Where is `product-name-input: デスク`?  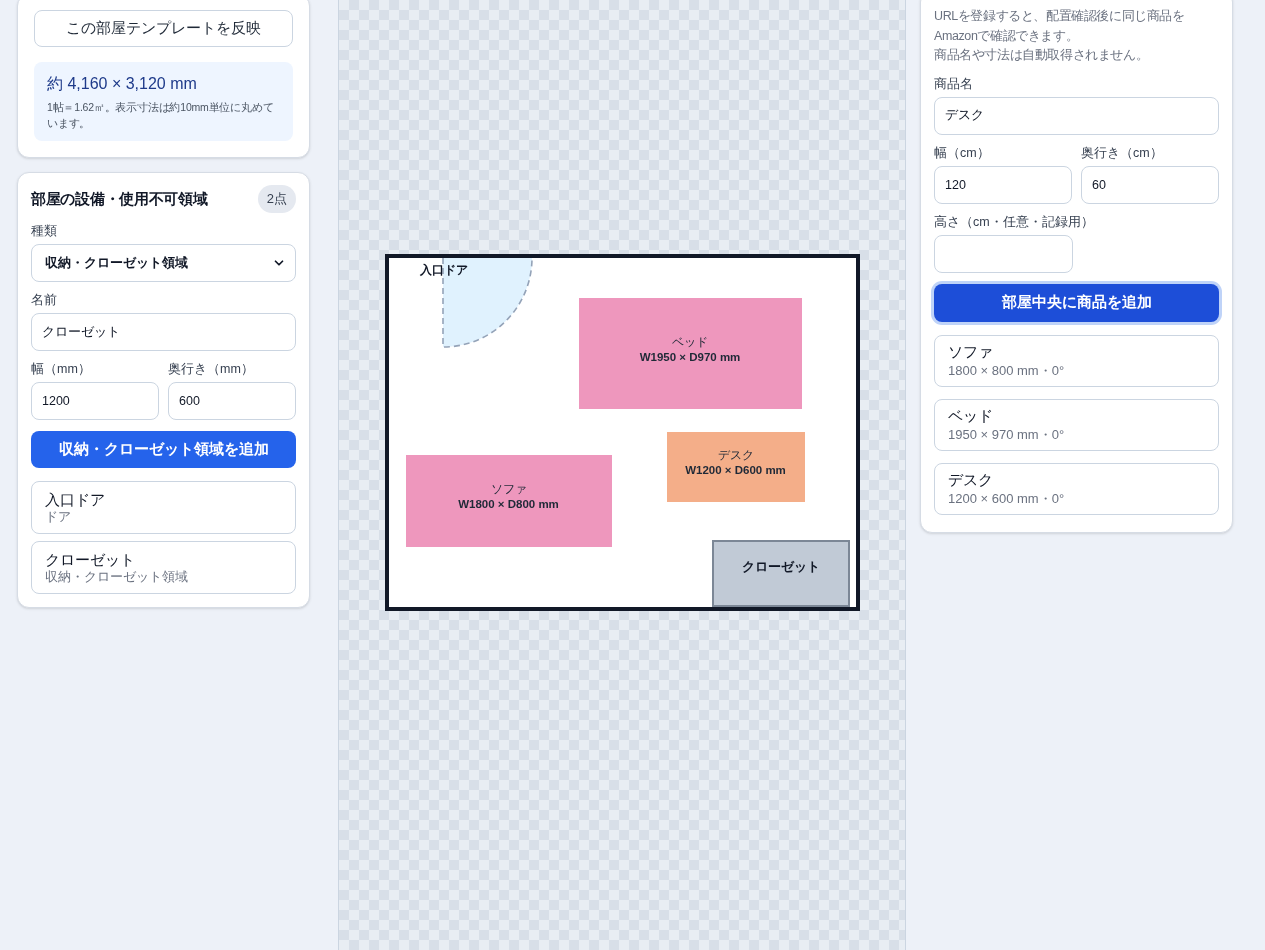 product-name-input: デスク is located at coordinates (1076, 115).